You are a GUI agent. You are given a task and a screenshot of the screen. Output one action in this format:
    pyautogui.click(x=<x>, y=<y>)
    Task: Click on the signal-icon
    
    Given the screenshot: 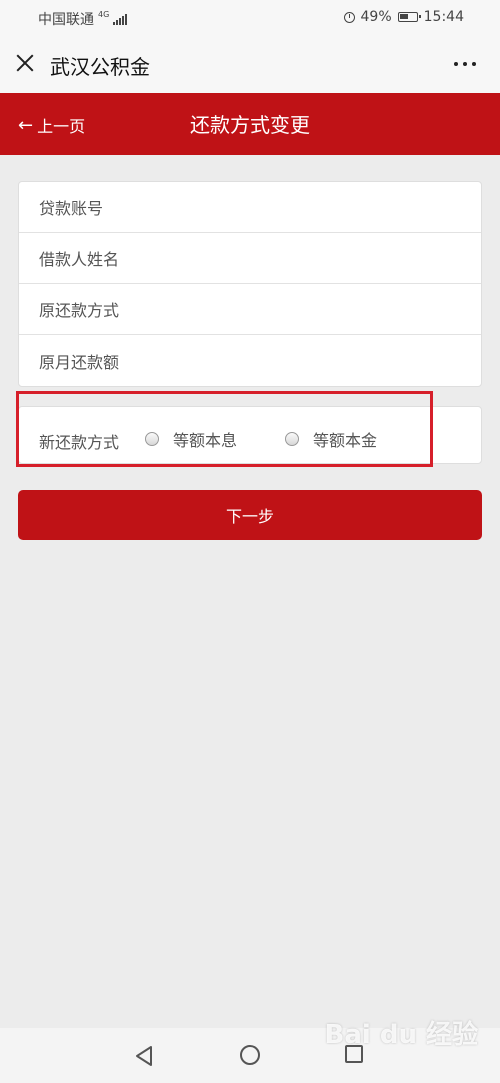 What is the action you would take?
    pyautogui.click(x=120, y=19)
    